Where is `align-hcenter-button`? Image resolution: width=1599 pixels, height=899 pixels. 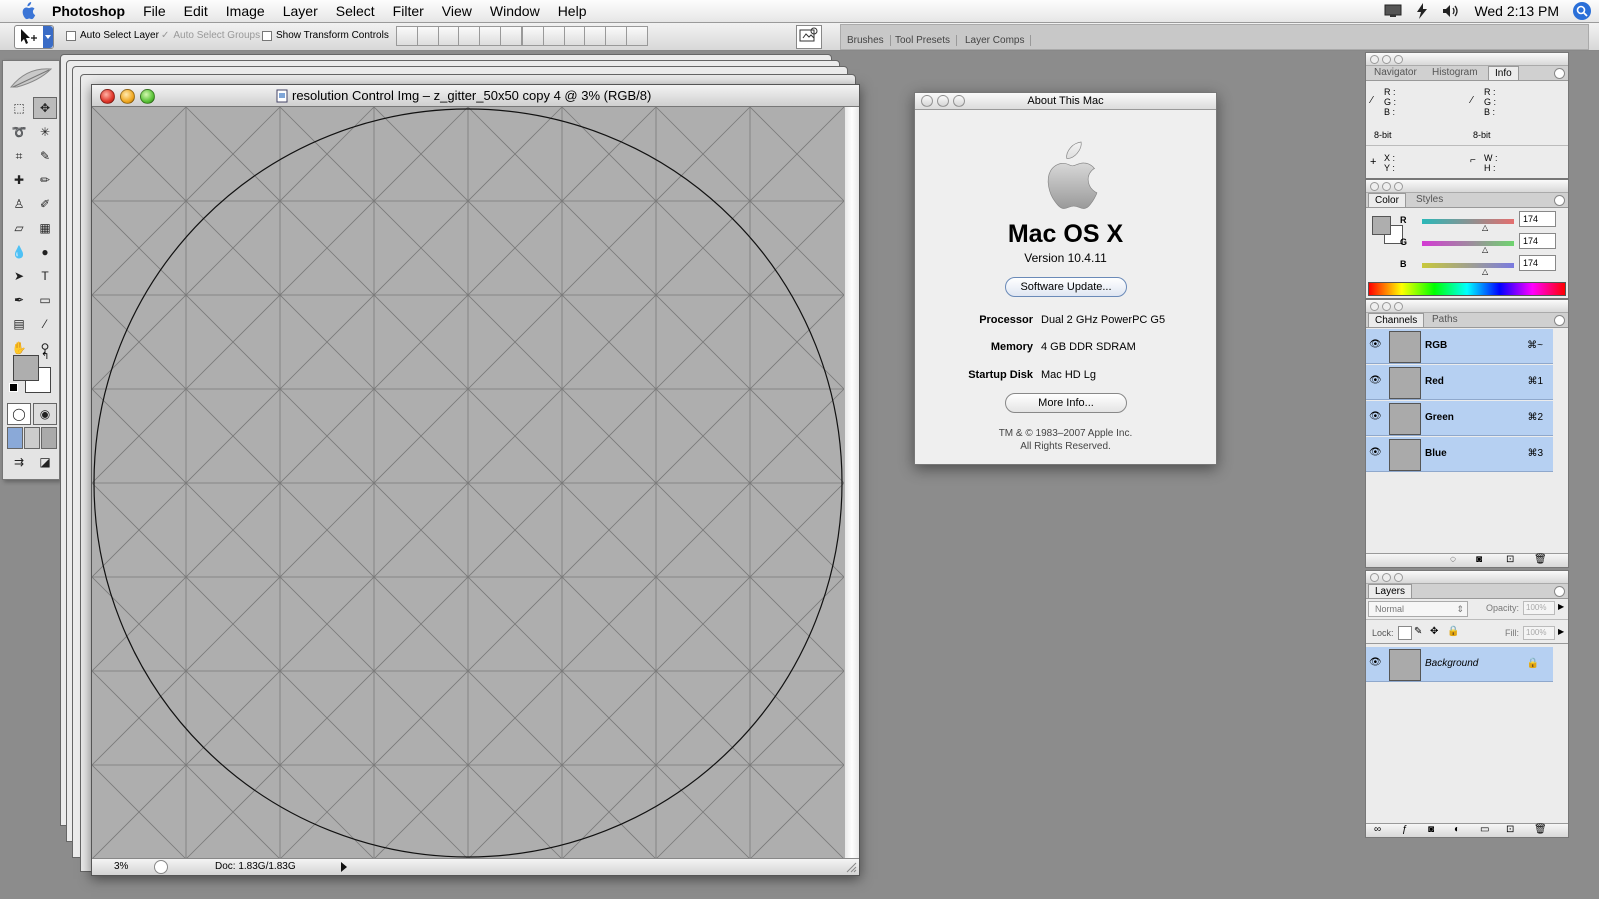
align-hcenter-button is located at coordinates (490, 36).